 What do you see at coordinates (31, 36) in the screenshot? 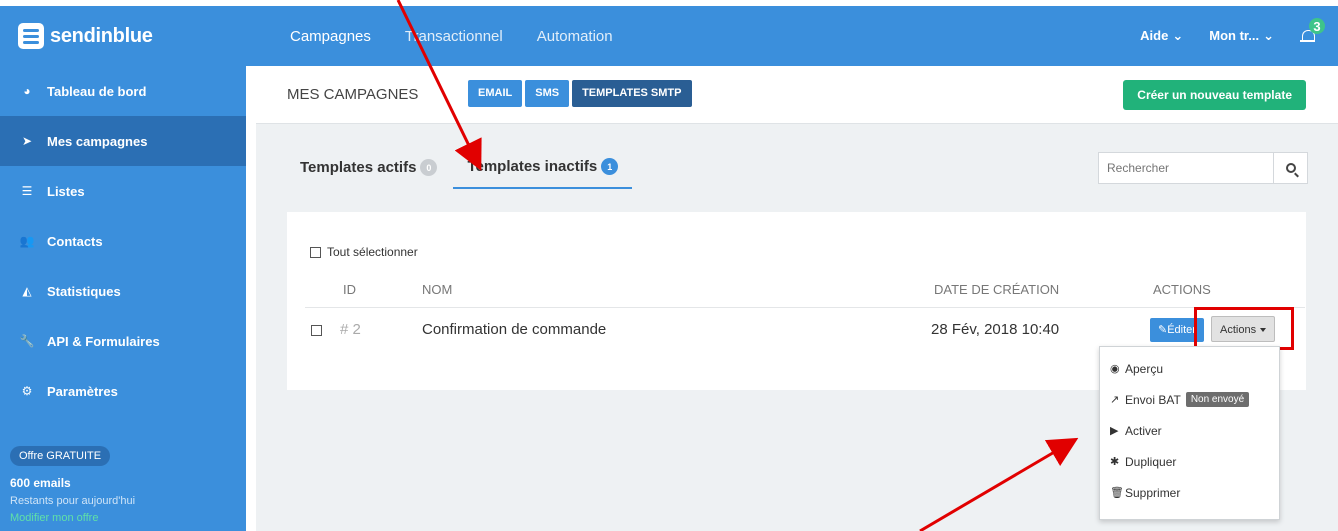
I see `logo-icon` at bounding box center [31, 36].